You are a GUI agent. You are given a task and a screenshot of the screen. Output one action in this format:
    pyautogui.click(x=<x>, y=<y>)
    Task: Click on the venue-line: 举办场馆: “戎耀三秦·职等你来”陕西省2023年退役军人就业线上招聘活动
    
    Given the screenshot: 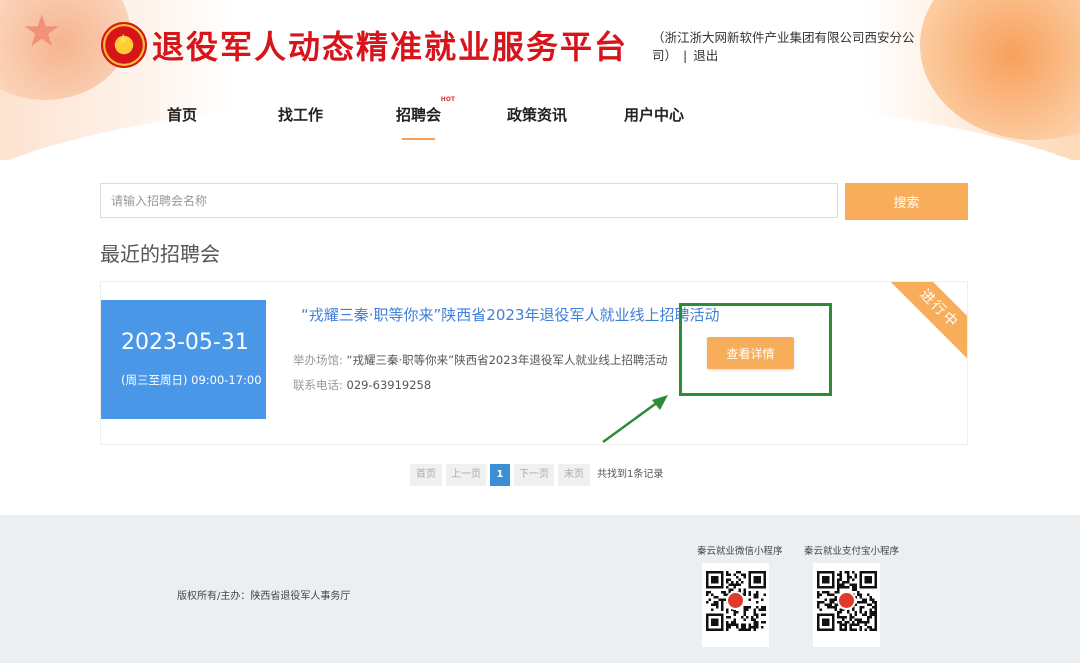 What is the action you would take?
    pyautogui.click(x=480, y=360)
    